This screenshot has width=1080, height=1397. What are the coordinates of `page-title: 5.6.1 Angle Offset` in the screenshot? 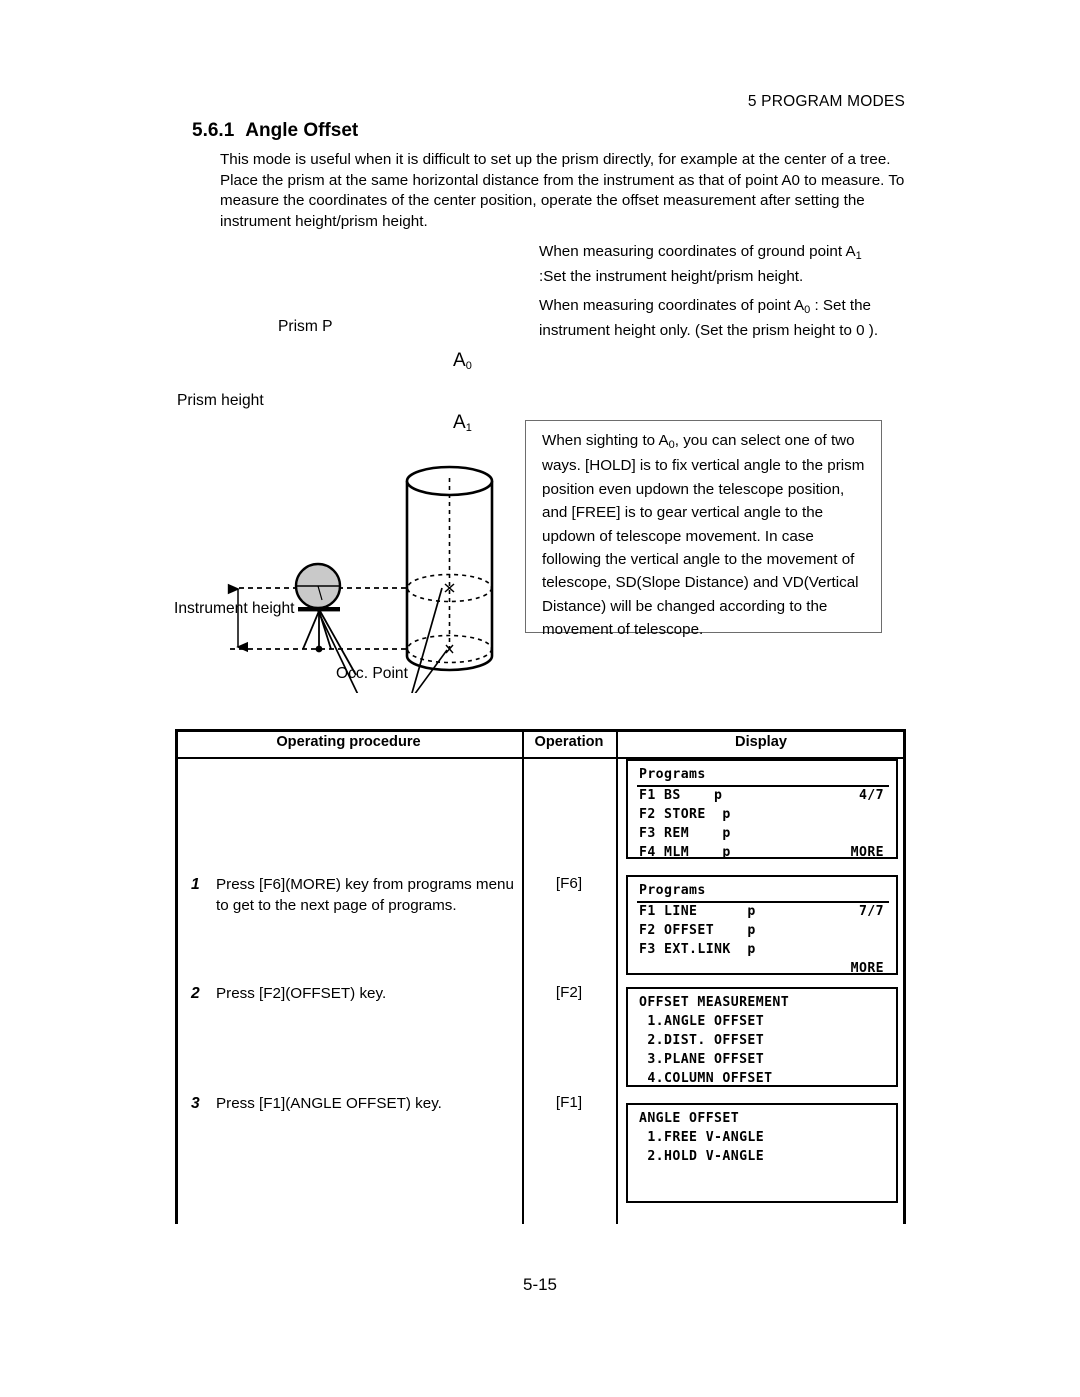 It's located at (275, 131).